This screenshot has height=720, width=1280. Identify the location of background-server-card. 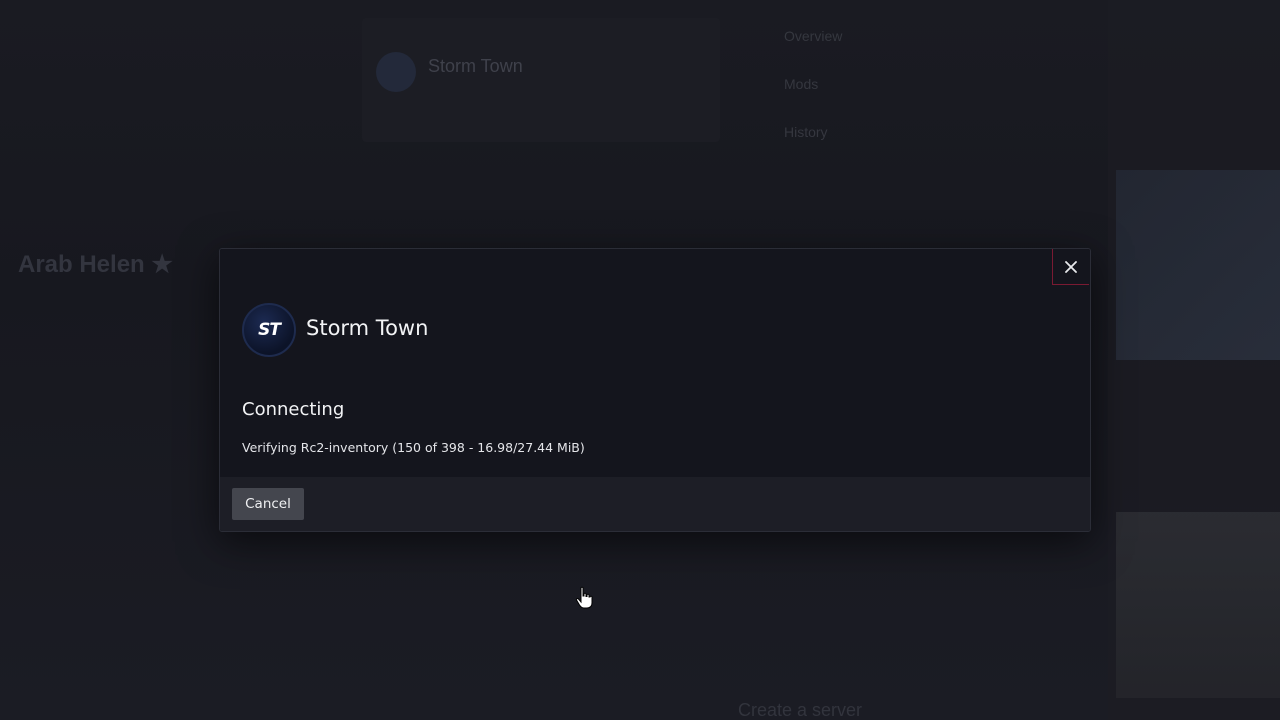
(541, 80).